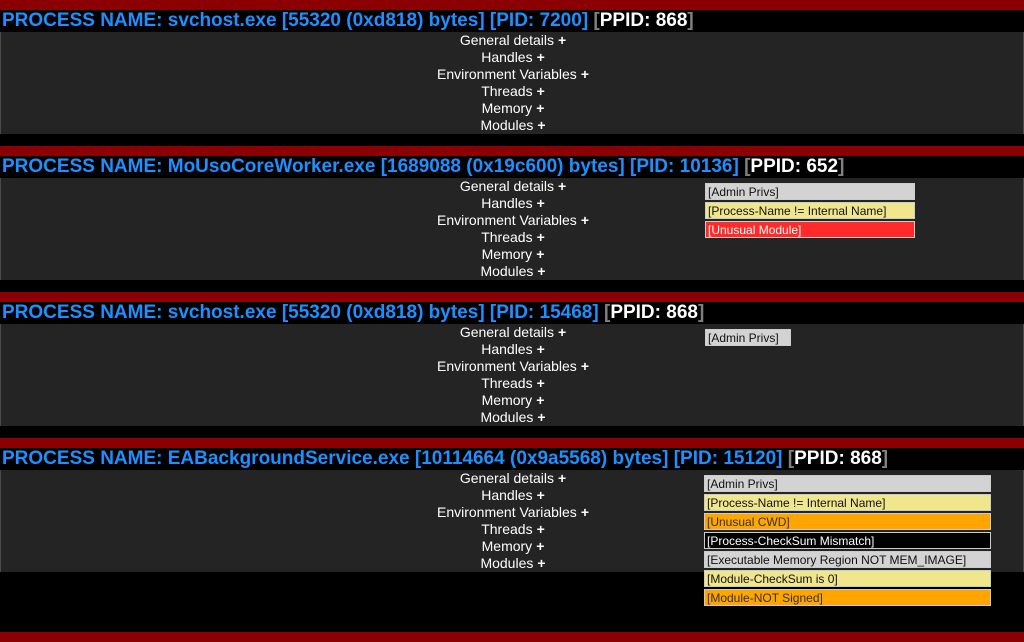  Describe the element at coordinates (794, 166) in the screenshot. I see `ppid-label: PPID: 652` at that location.